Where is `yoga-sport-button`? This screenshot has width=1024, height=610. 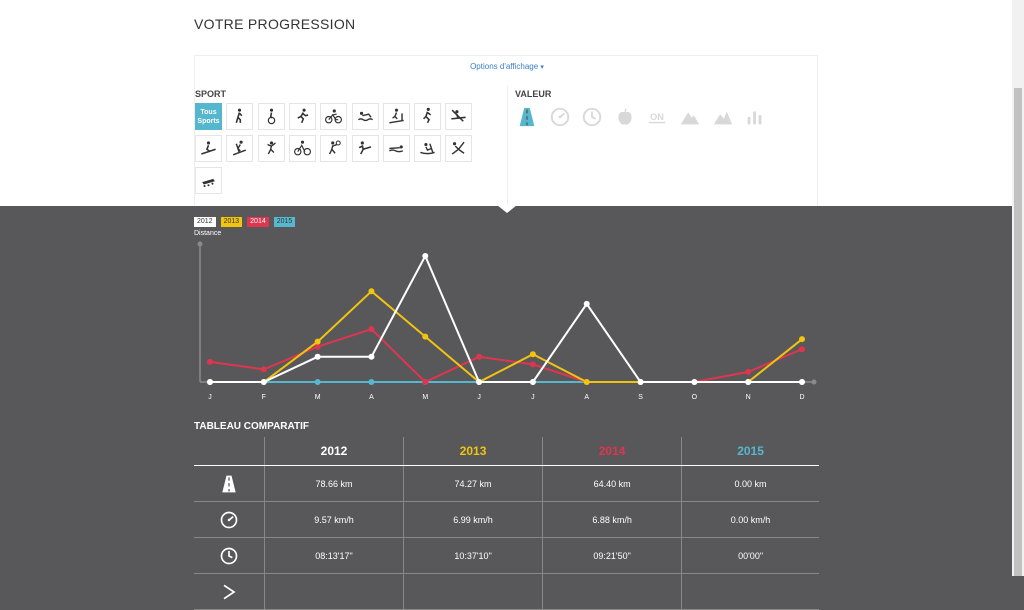 yoga-sport-button is located at coordinates (459, 148).